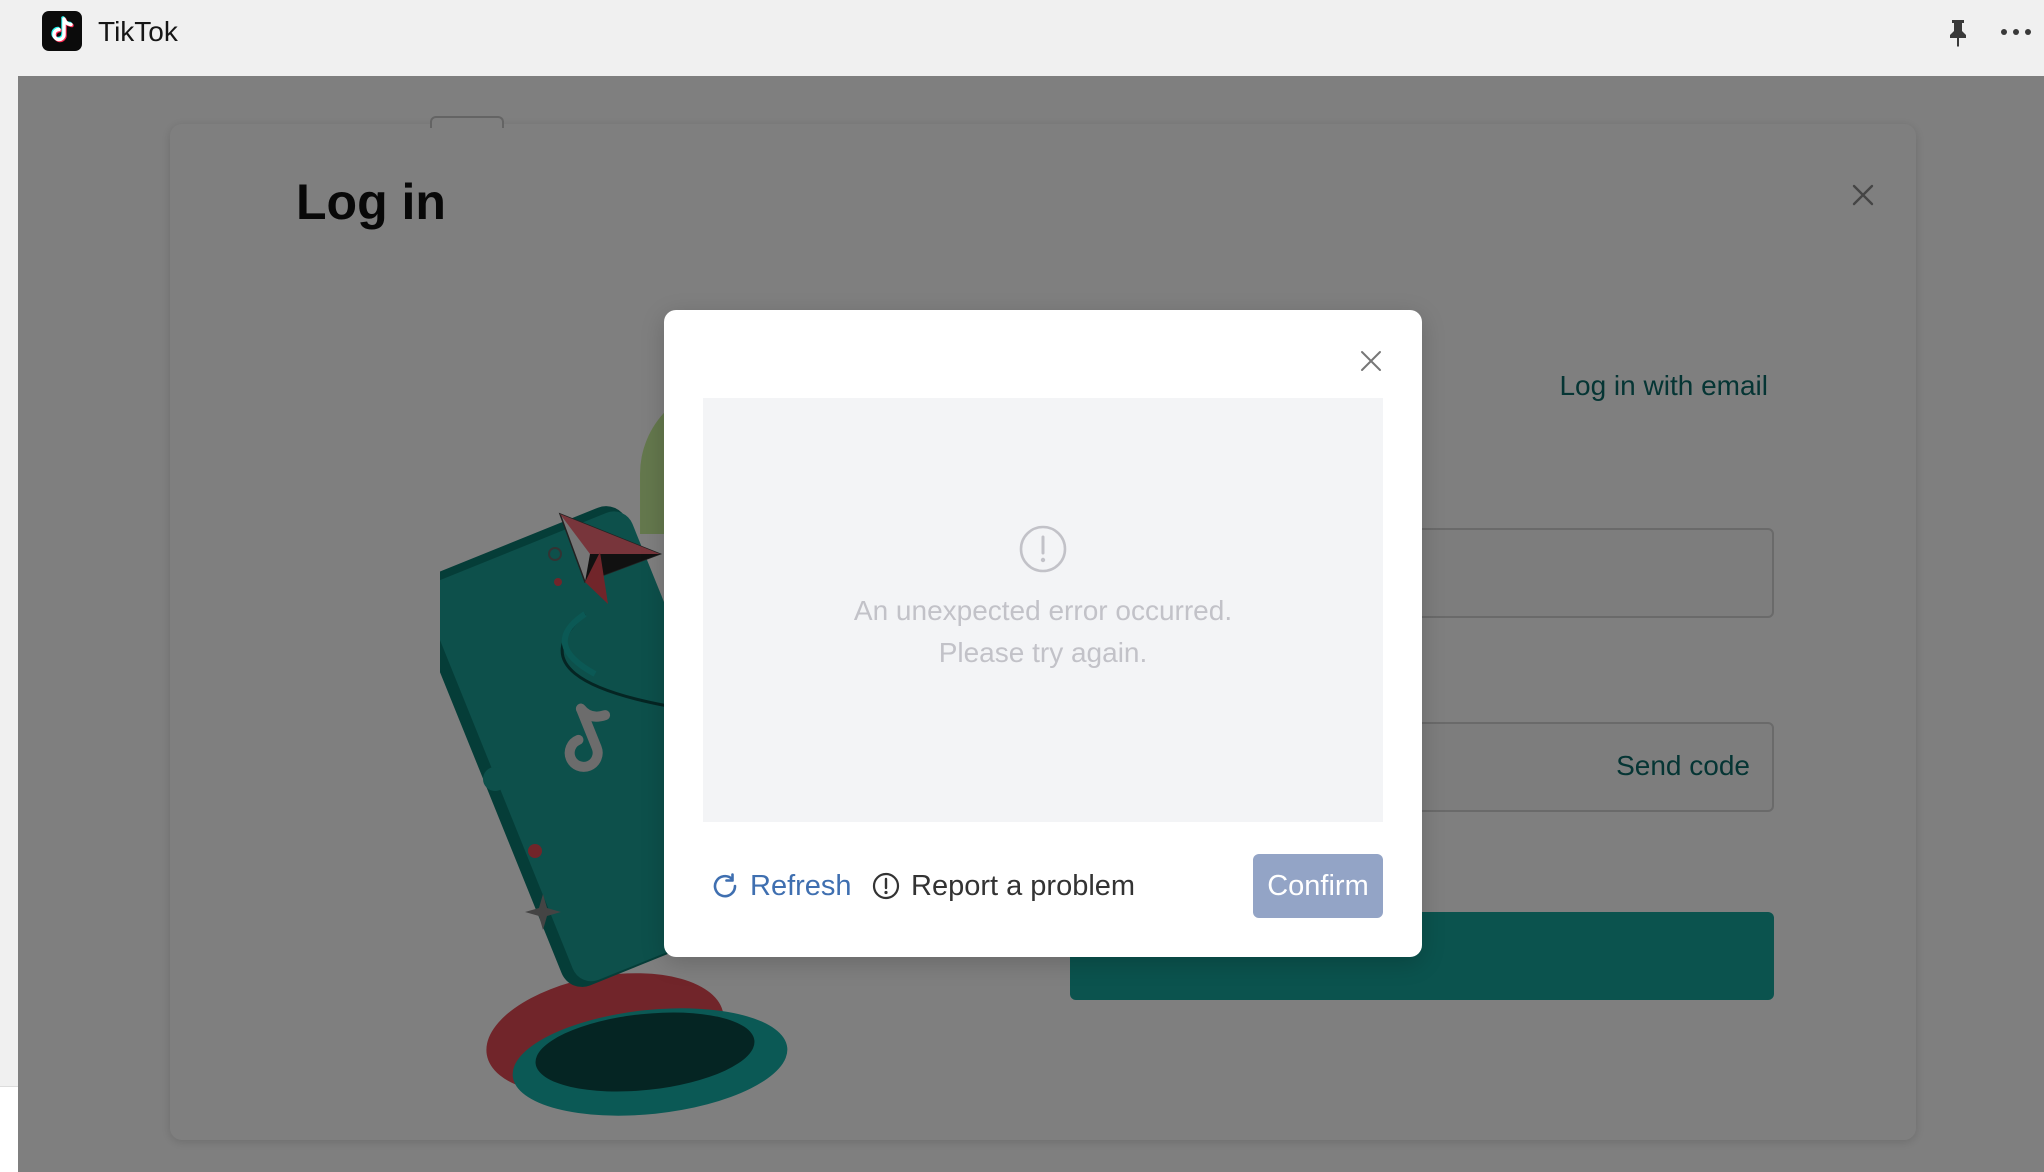 Image resolution: width=2044 pixels, height=1172 pixels. Describe the element at coordinates (9, 1129) in the screenshot. I see `left-strip-bottom` at that location.